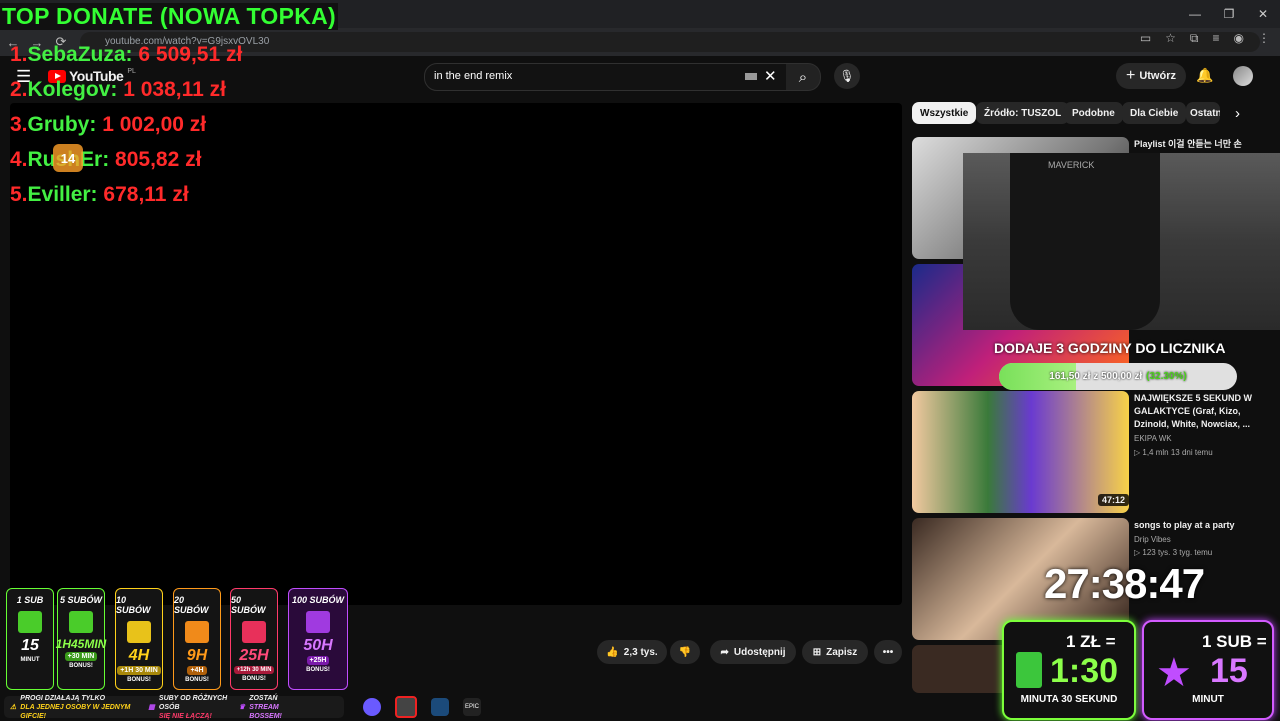 This screenshot has width=1280, height=721. What do you see at coordinates (1264, 38) in the screenshot?
I see `browser-menu-icon: ⋮` at bounding box center [1264, 38].